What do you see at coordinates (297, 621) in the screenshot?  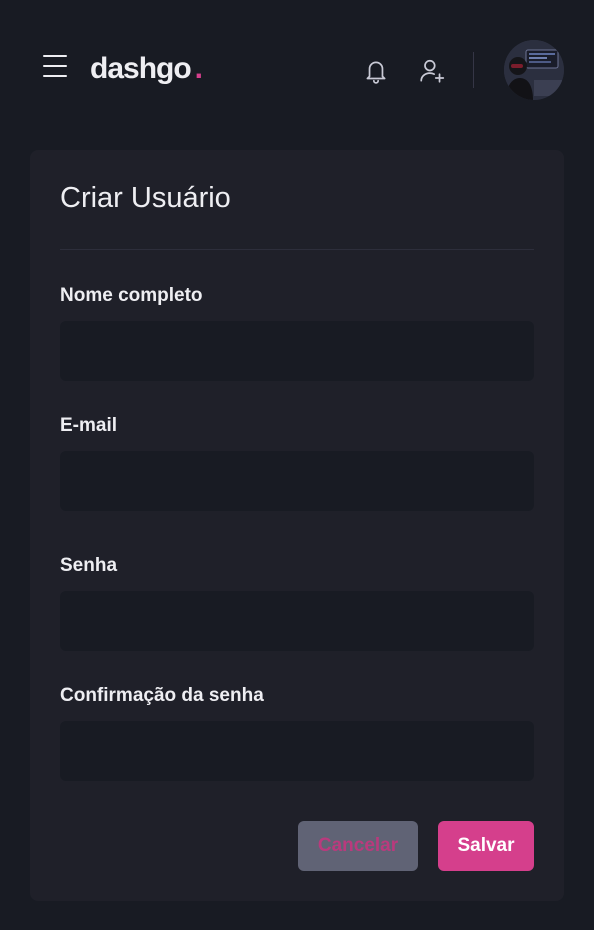 I see `password-input` at bounding box center [297, 621].